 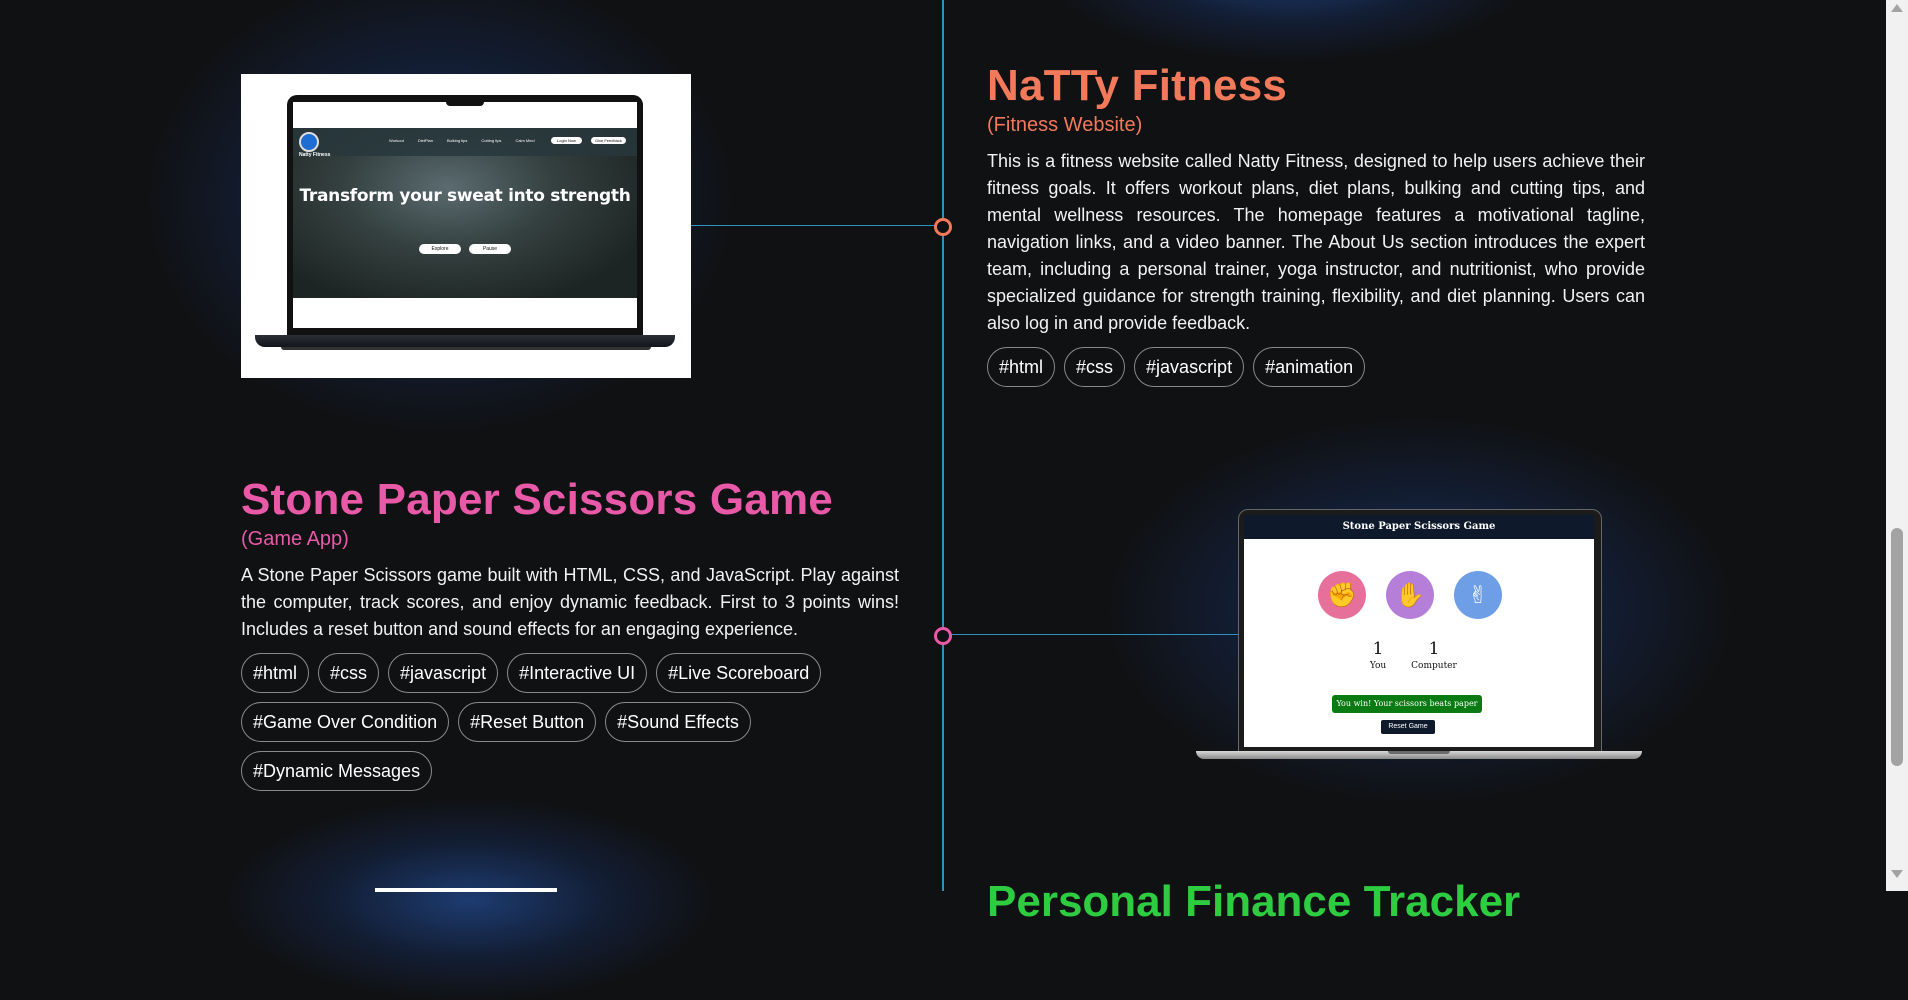 I want to click on fitness-nav-cutting: Cutting tips, so click(x=491, y=140).